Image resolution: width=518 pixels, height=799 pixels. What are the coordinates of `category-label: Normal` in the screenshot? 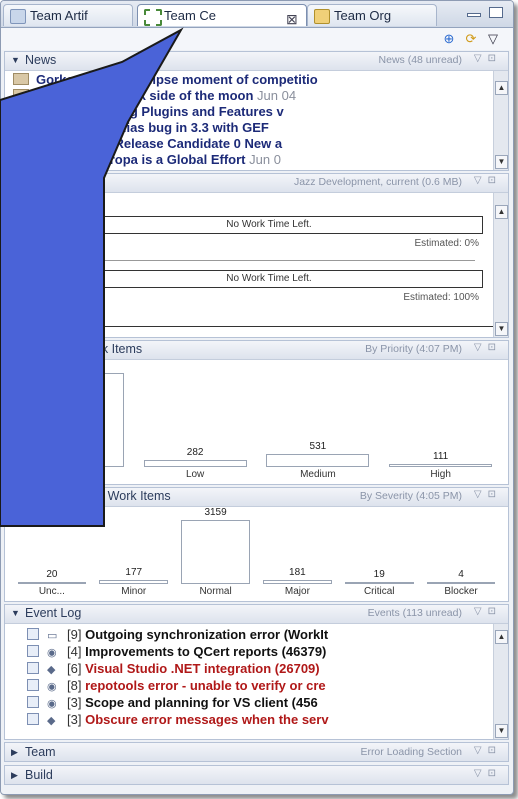 It's located at (215, 591).